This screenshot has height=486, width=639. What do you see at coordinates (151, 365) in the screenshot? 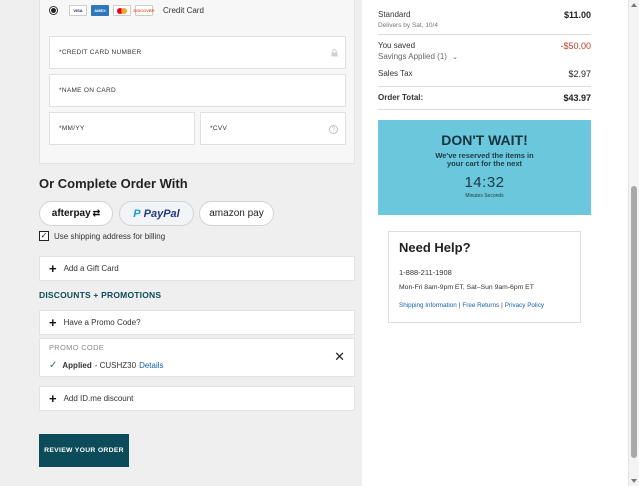
I see `promo-details-link: Details` at bounding box center [151, 365].